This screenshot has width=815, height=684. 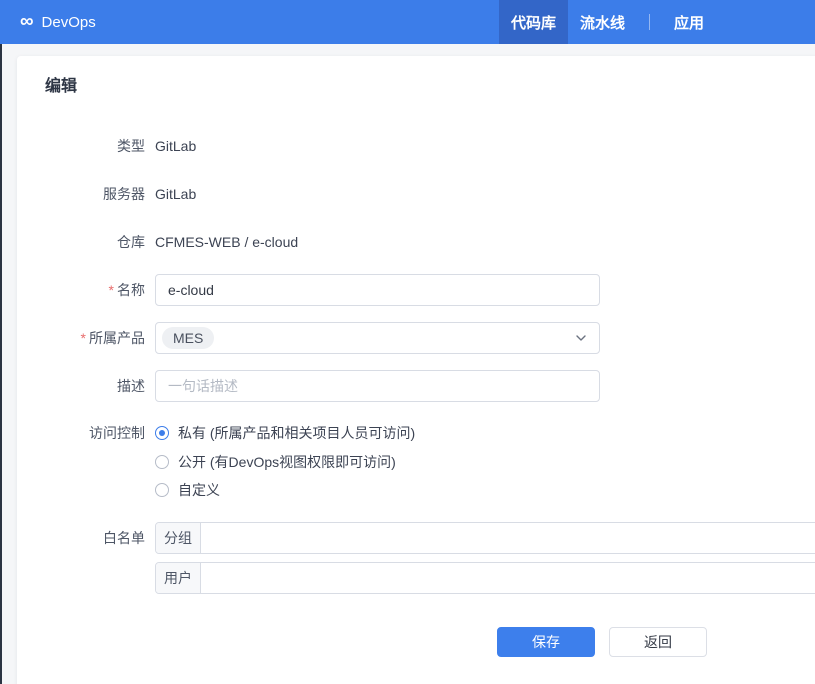 I want to click on whitelist-inputs: 分组 用户, so click(x=485, y=558).